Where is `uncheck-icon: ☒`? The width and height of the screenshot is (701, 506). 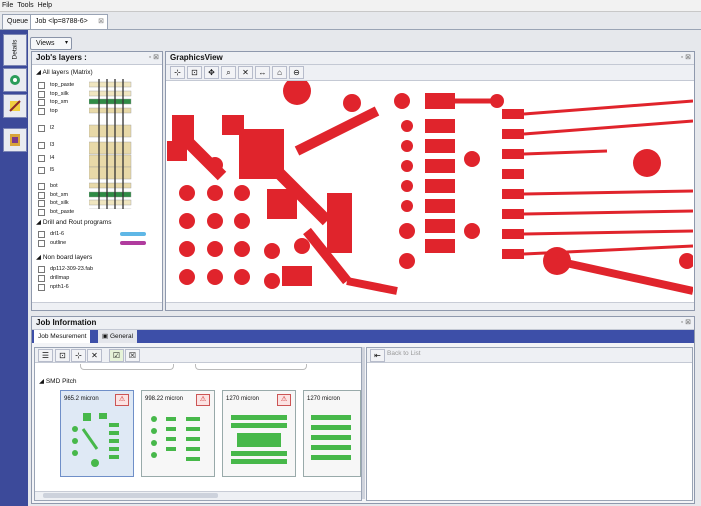 uncheck-icon: ☒ is located at coordinates (132, 355).